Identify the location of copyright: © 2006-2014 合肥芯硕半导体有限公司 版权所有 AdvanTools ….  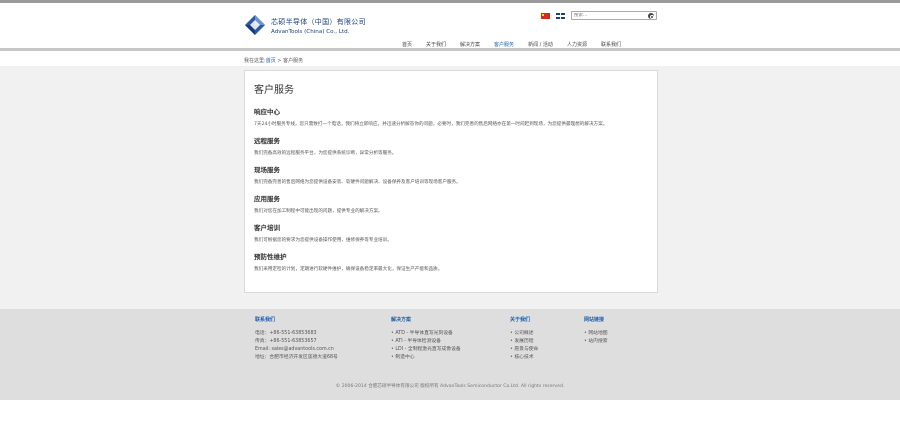
(450, 386).